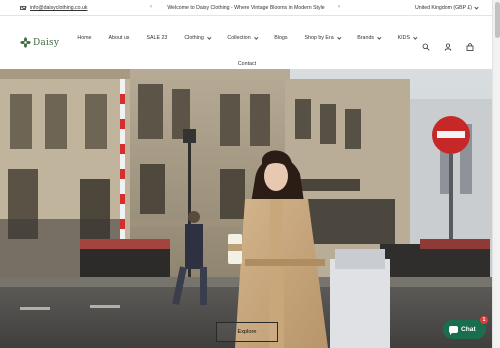  I want to click on account-icon, so click(448, 44).